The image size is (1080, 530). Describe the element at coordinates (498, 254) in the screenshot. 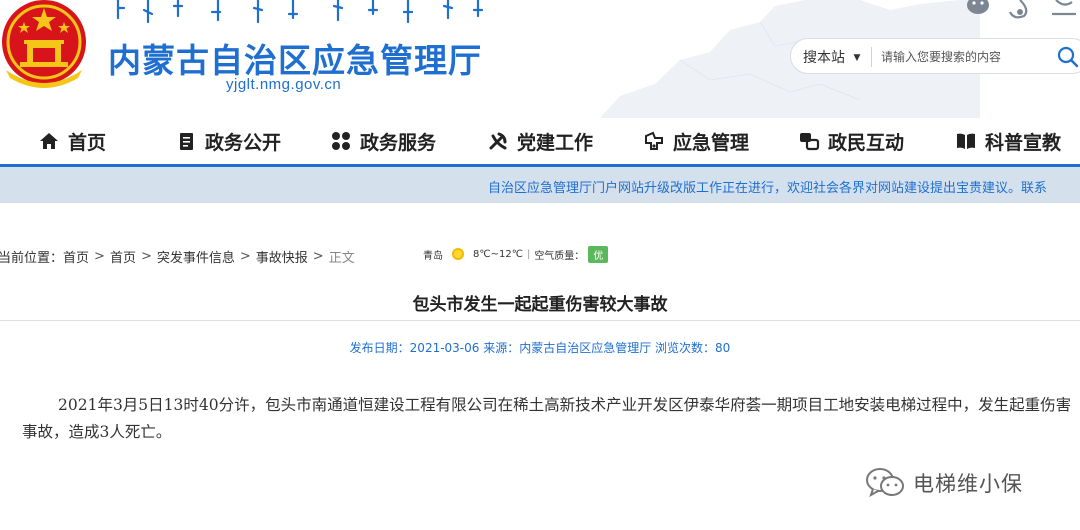

I see `weather-temperature: 8℃~12℃` at that location.